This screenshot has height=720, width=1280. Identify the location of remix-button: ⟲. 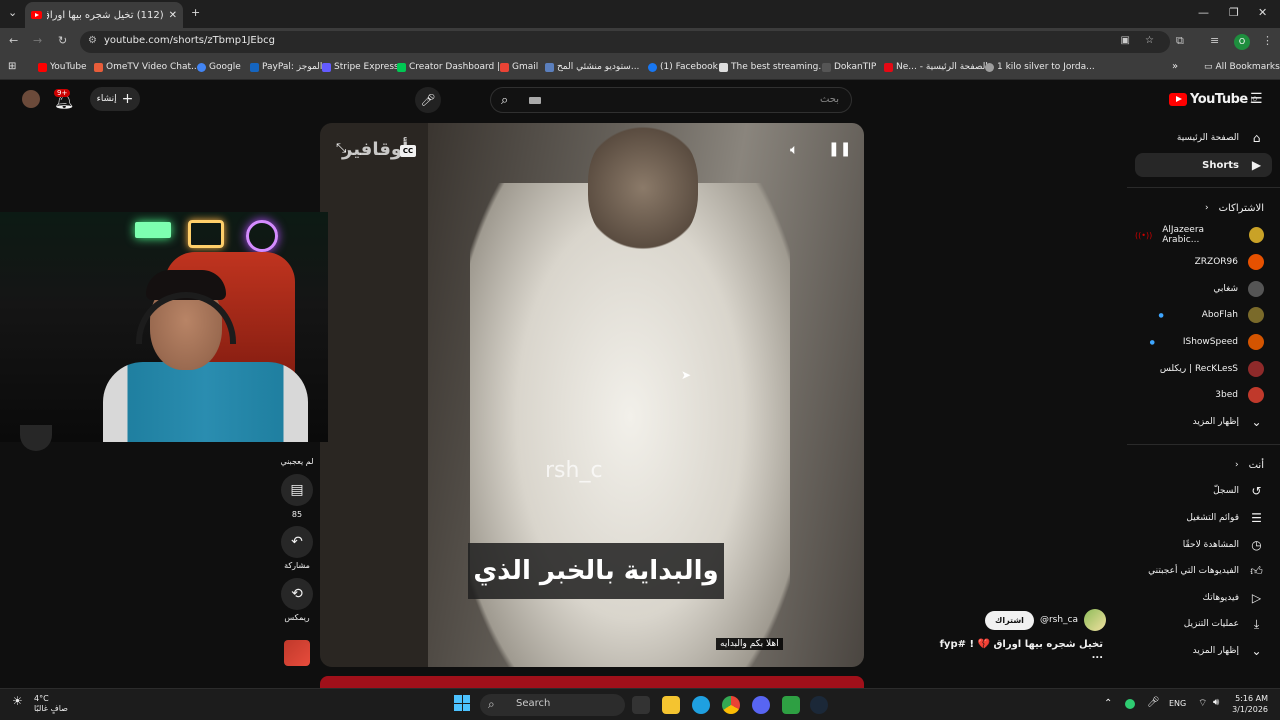
(297, 594).